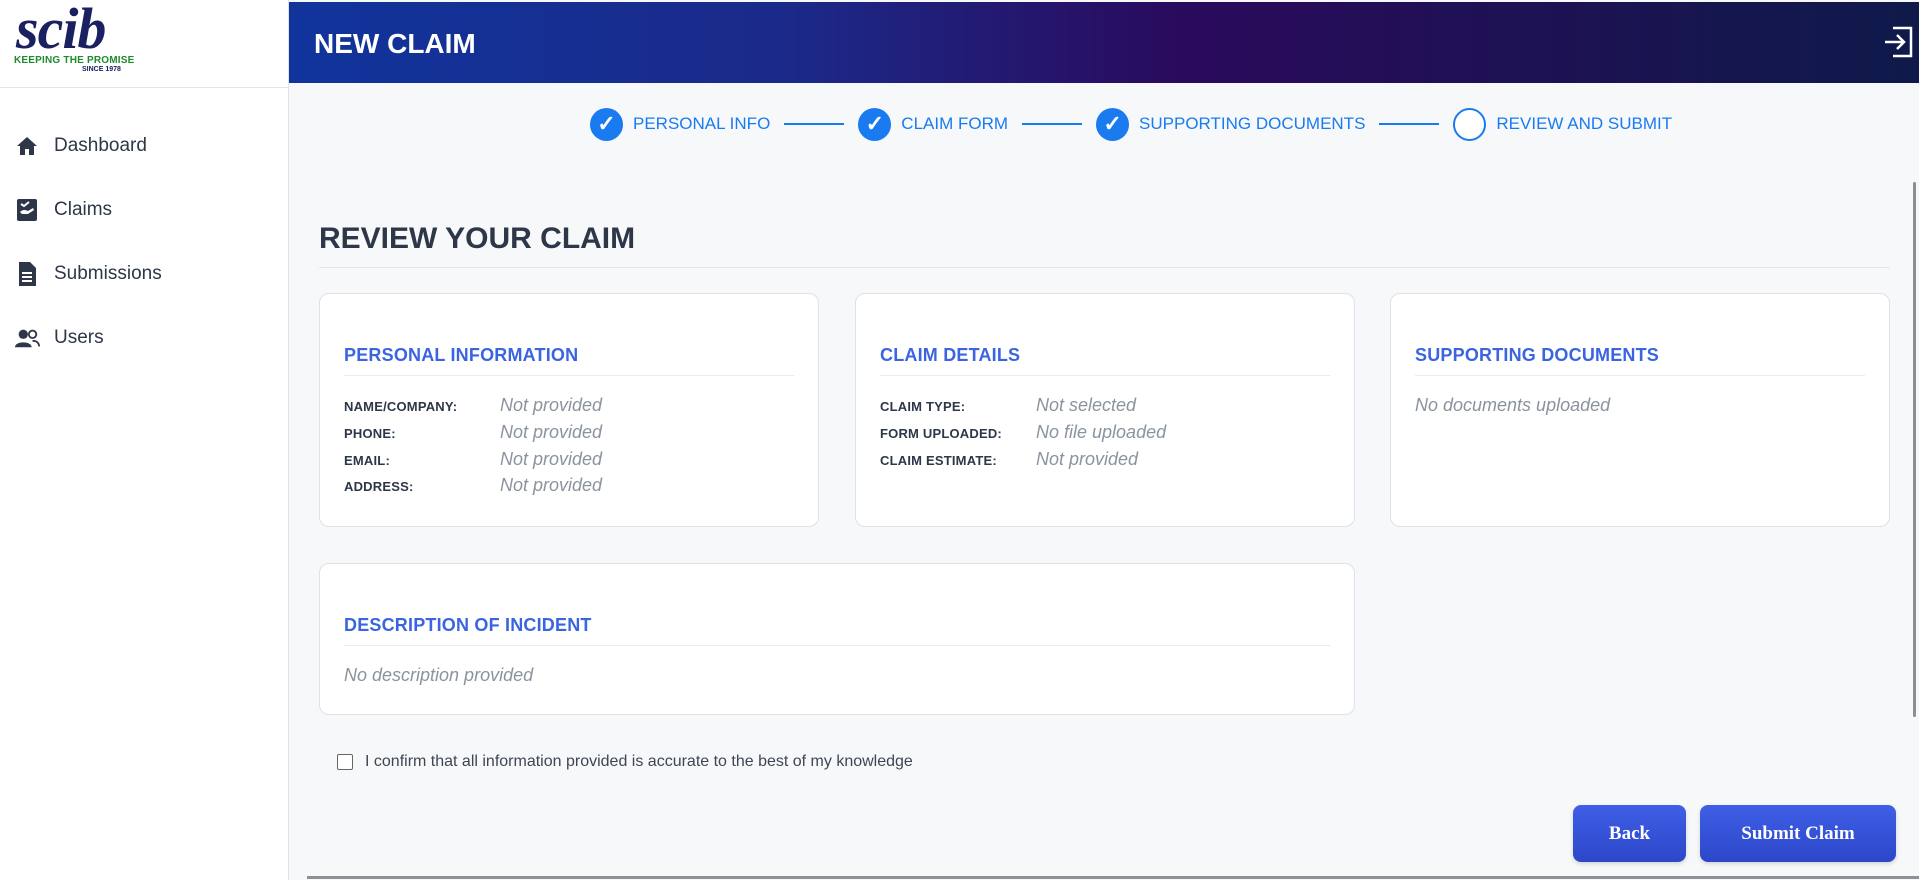 The height and width of the screenshot is (880, 1919). I want to click on step-supporting-documents: ✓ SUPPORTING DOCUMENTS, so click(1231, 124).